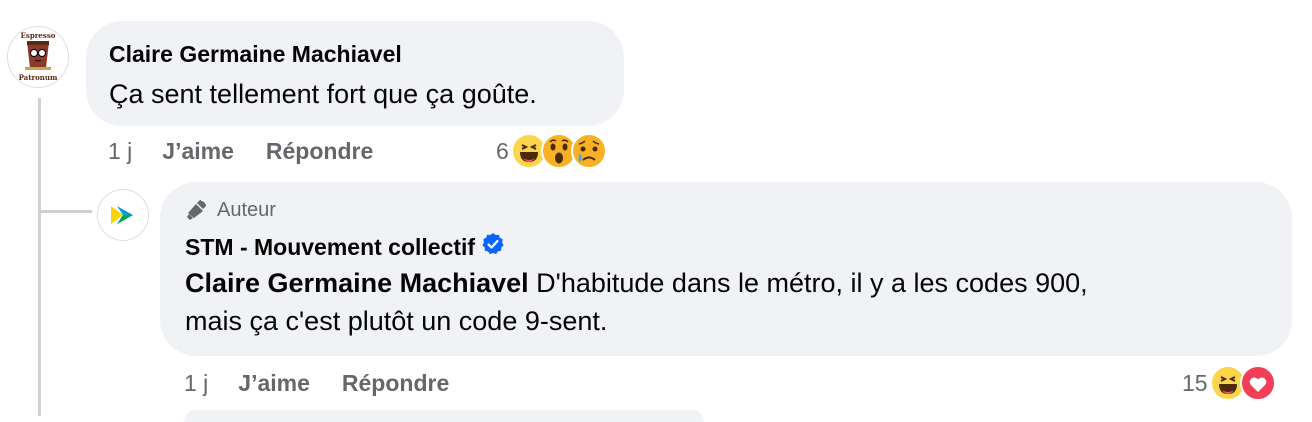 This screenshot has width=1312, height=422. I want to click on espresso-logo: Espresso Patronum, so click(38, 57).